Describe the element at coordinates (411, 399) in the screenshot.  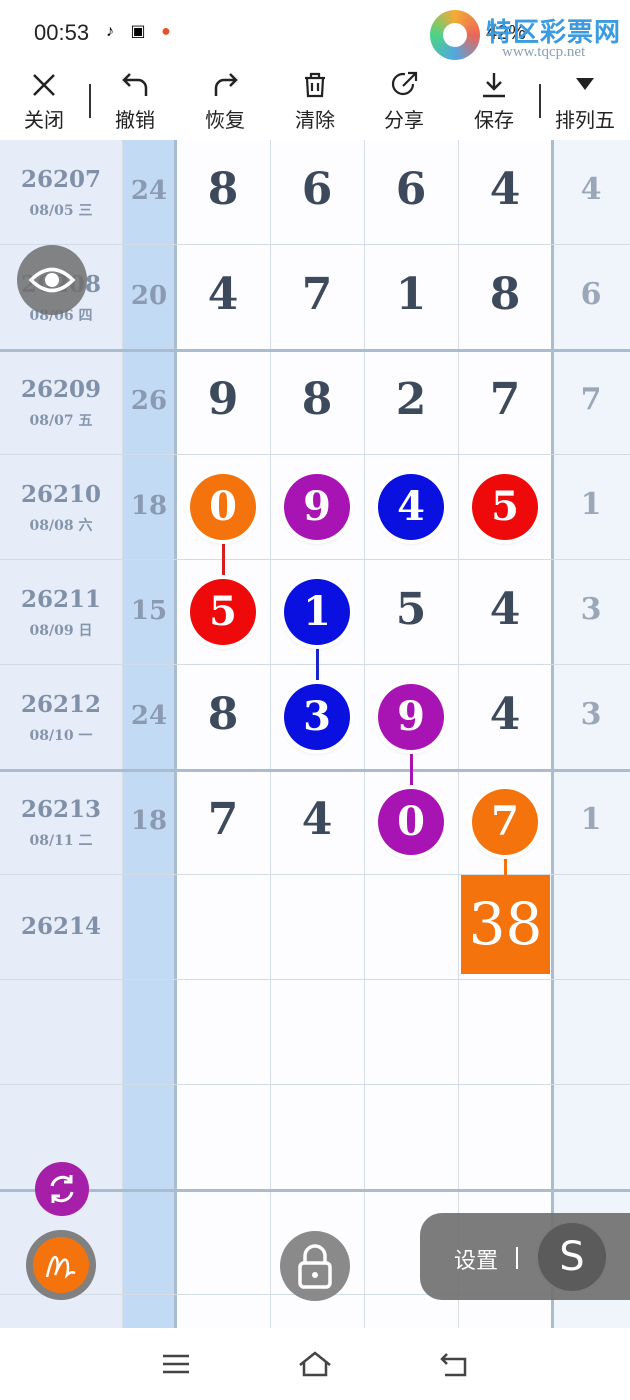
I see `digit-cell: 2` at that location.